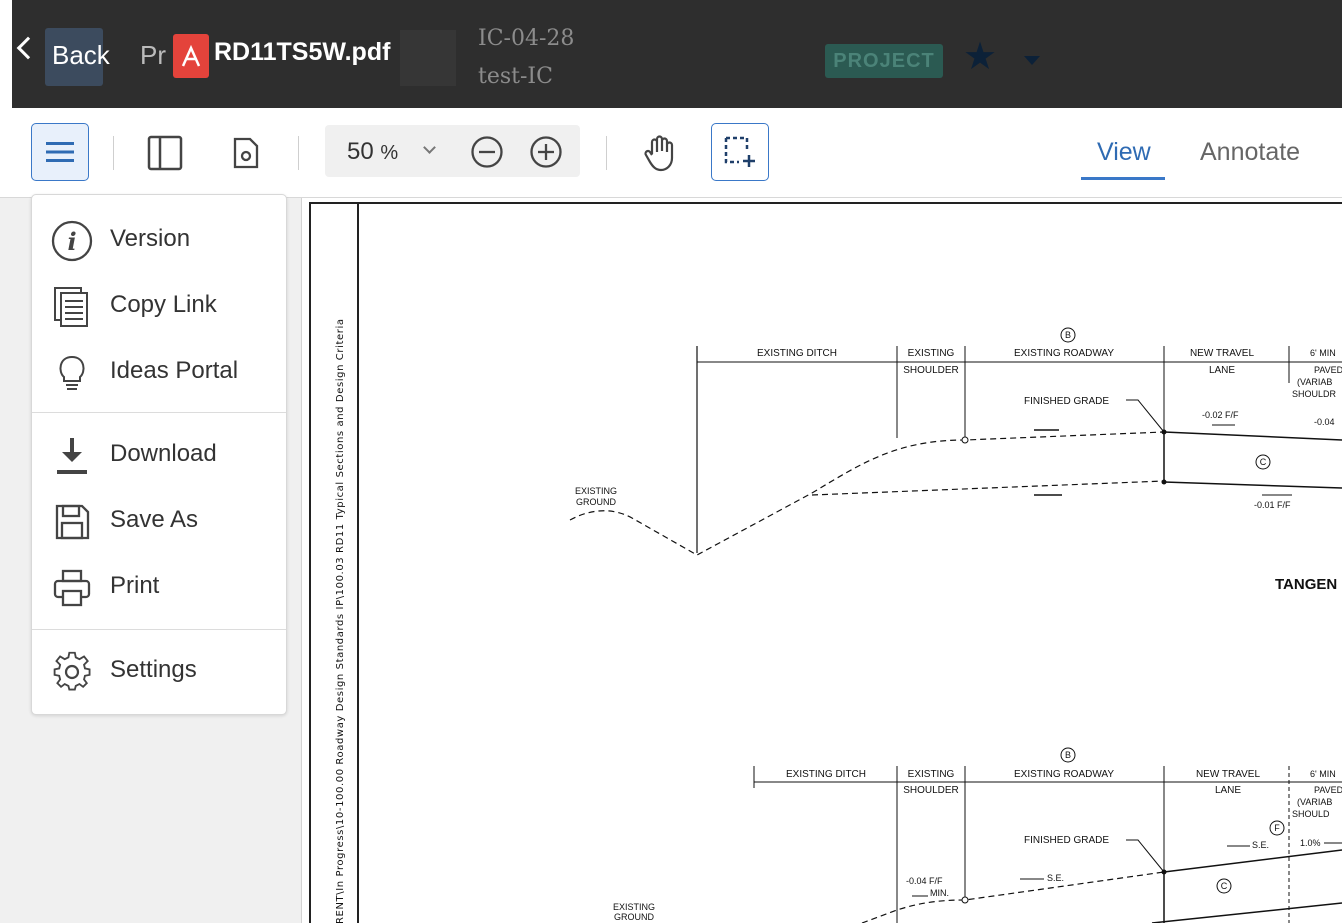  Describe the element at coordinates (939, 893) in the screenshot. I see `svg-text: MIN.` at that location.